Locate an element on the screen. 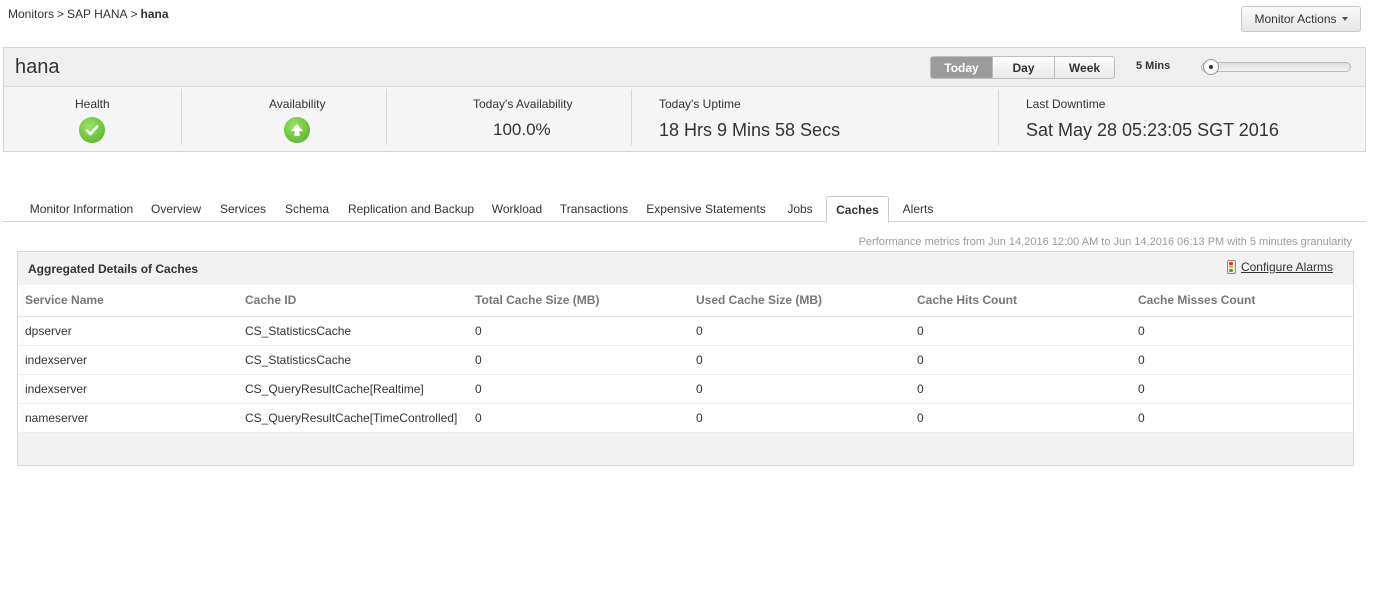 The image size is (1375, 604). tab-services: Services is located at coordinates (243, 209).